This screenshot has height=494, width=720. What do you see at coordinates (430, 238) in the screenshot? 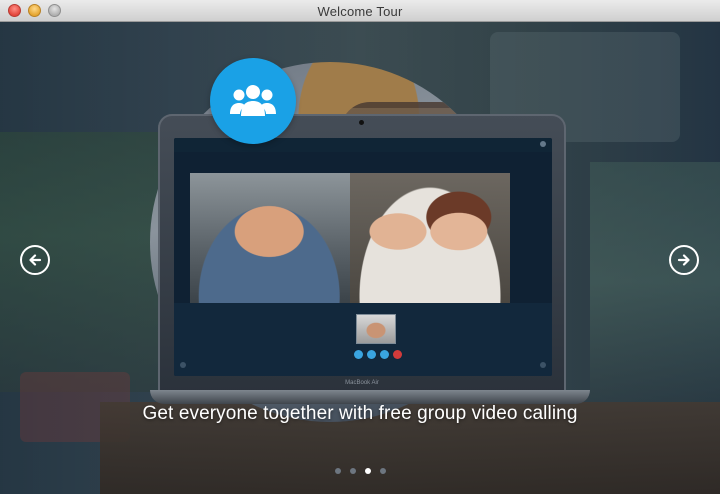
I see `video-participant-right` at bounding box center [430, 238].